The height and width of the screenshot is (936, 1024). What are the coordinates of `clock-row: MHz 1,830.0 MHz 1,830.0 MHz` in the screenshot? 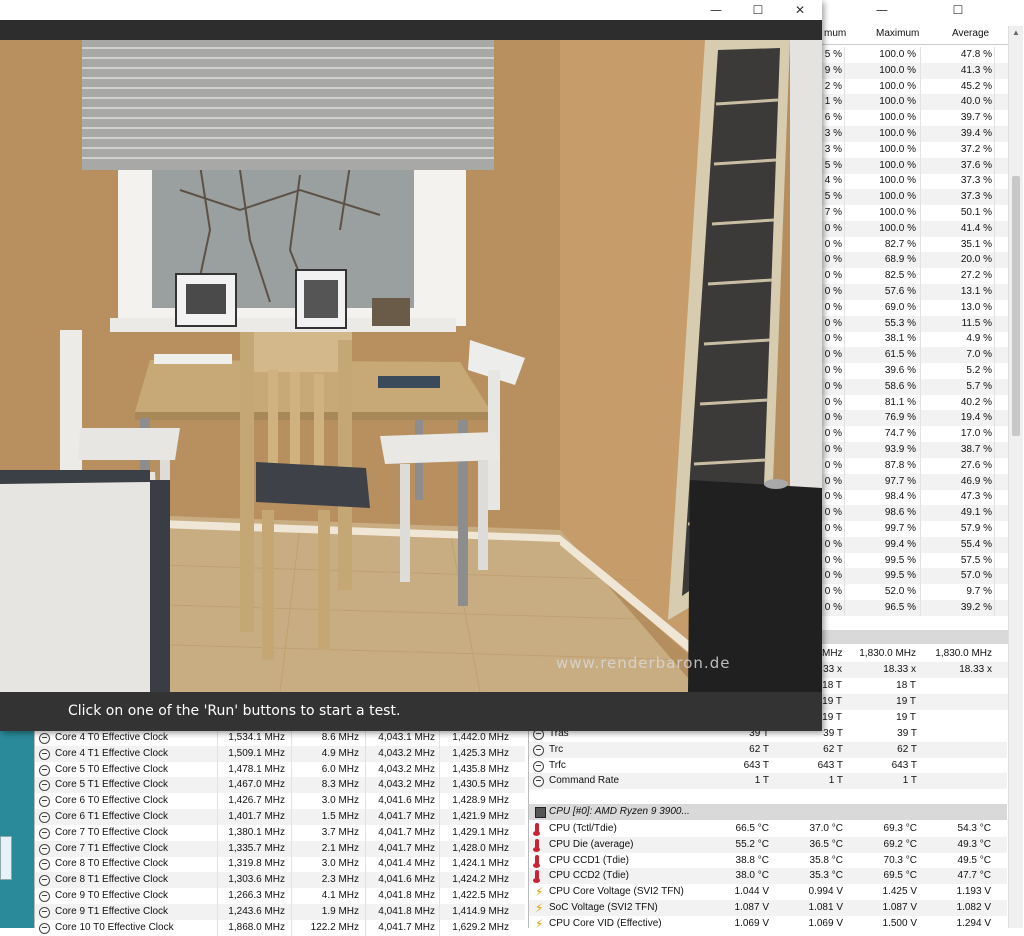 It's located at (915, 654).